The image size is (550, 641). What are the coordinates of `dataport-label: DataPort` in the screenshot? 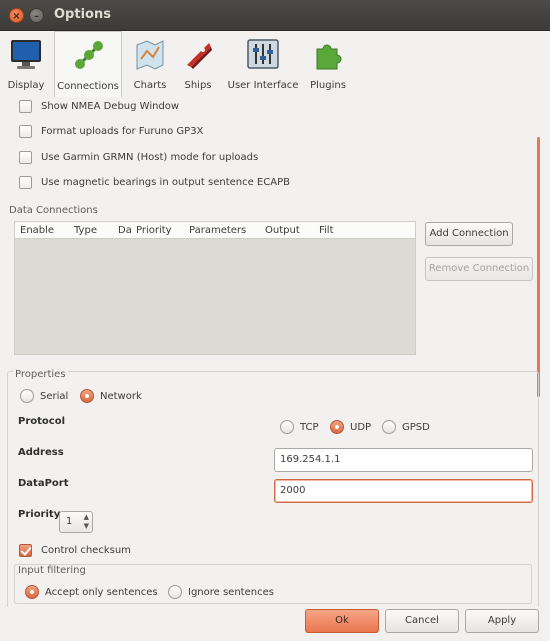 It's located at (43, 483).